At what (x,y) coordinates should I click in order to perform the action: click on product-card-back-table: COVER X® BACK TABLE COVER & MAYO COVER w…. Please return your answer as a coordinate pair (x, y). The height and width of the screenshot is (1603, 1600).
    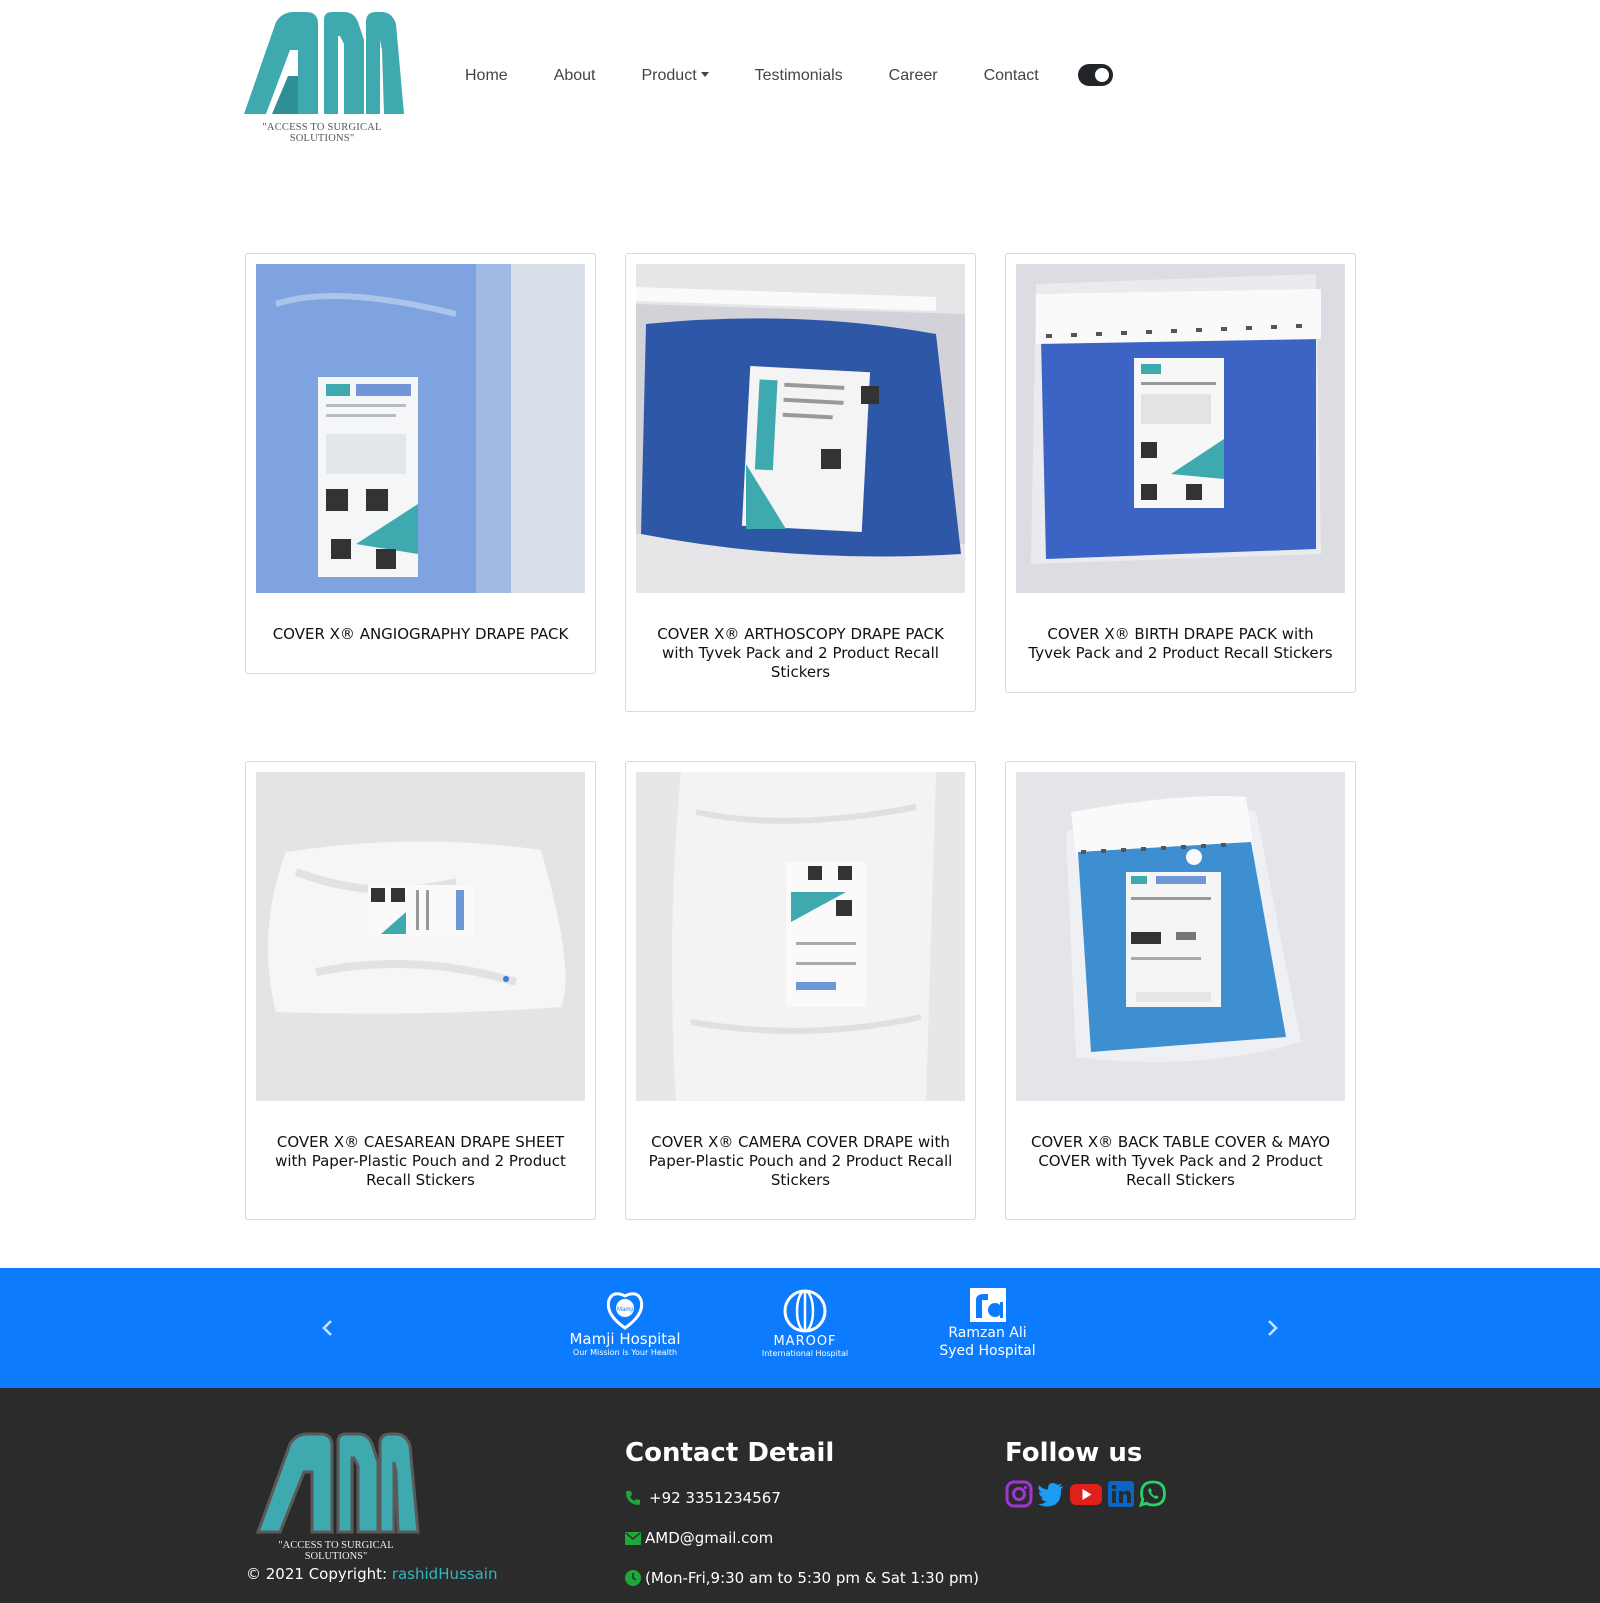
    Looking at the image, I should click on (1180, 990).